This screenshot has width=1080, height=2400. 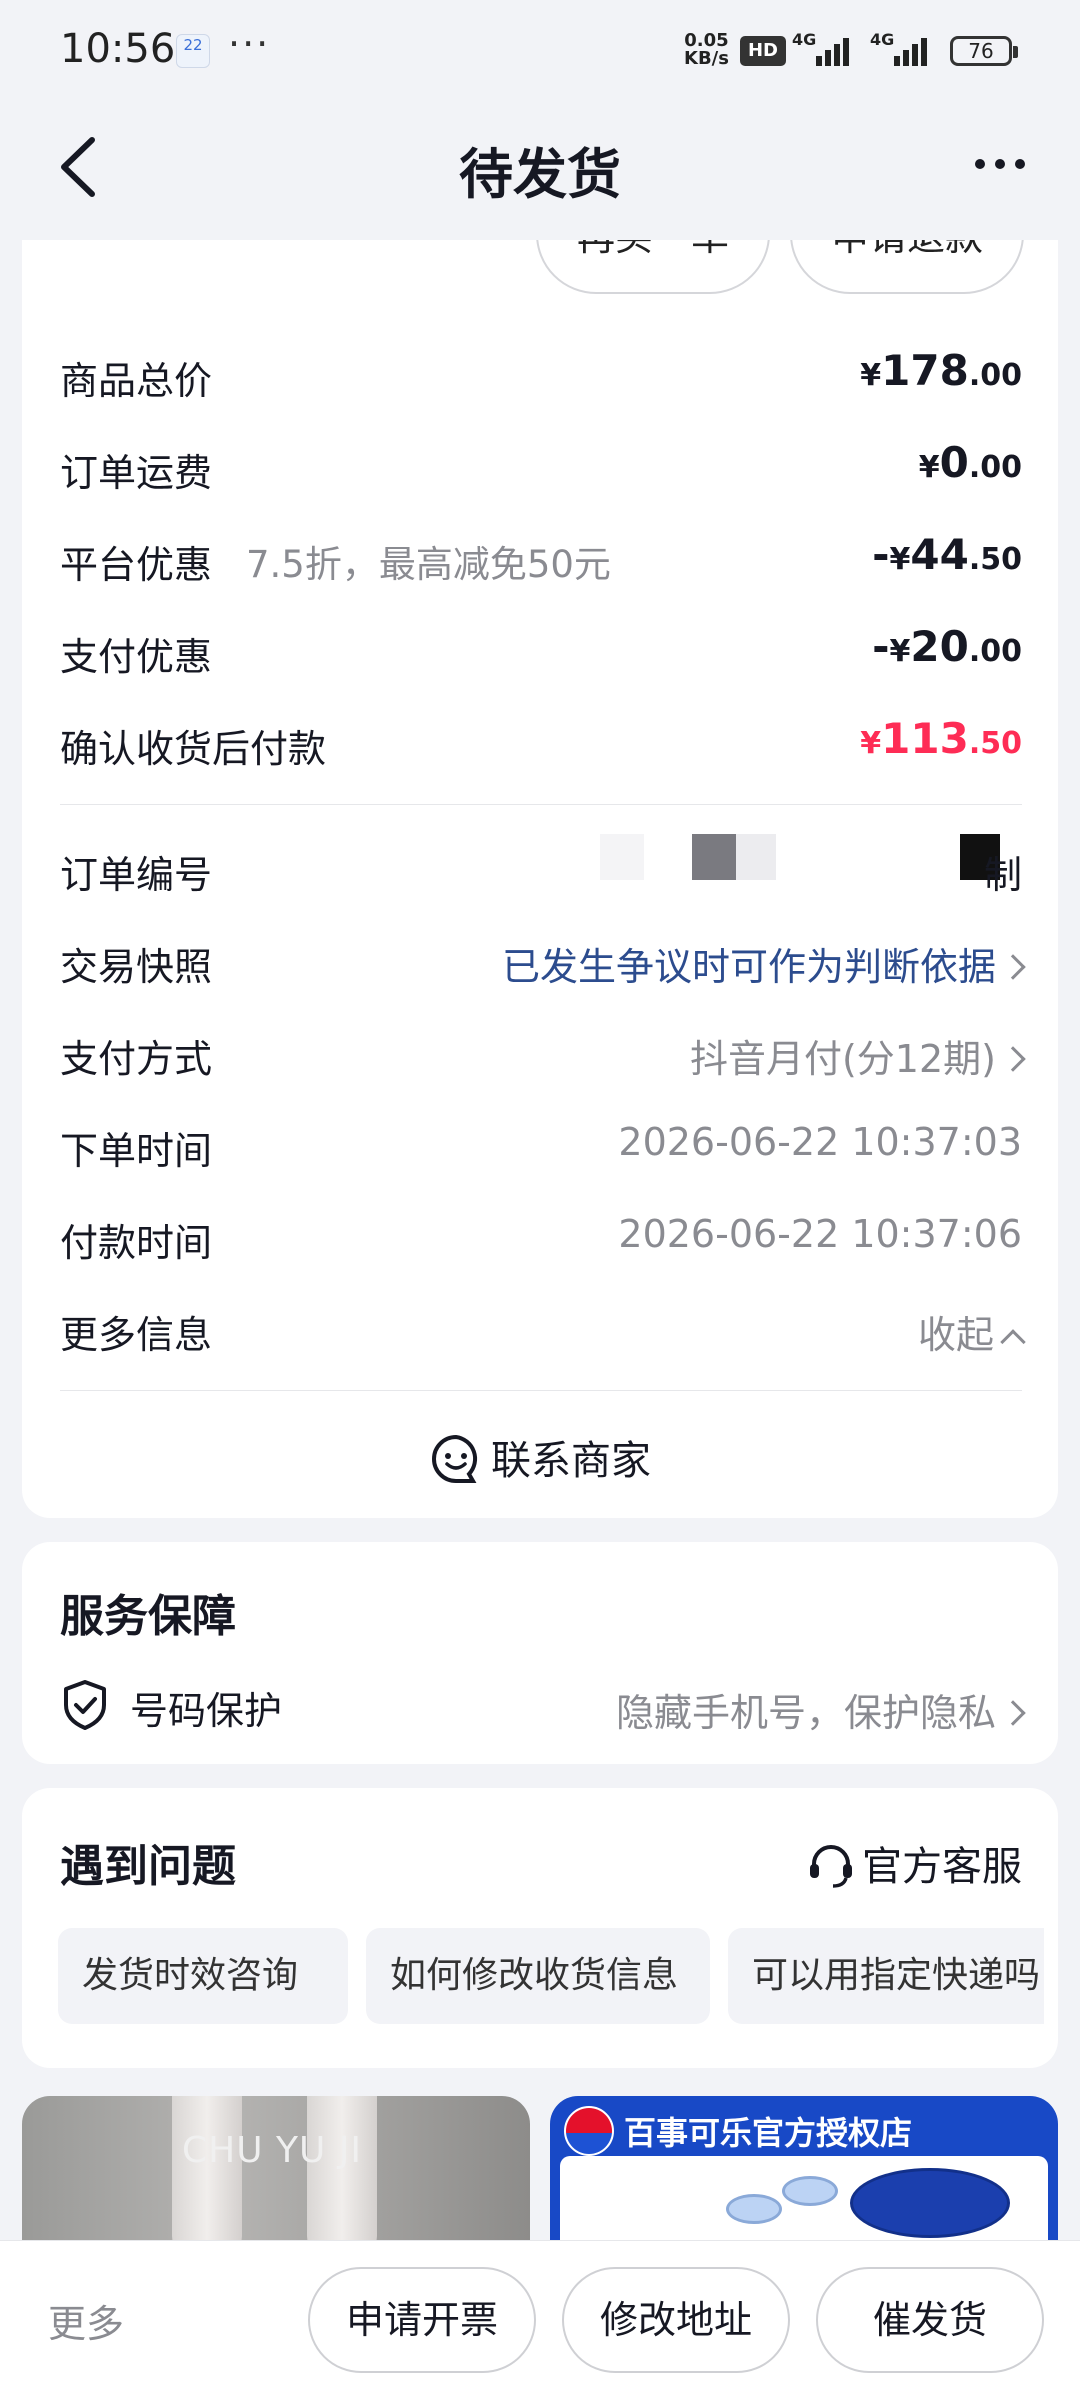 I want to click on payment-method-row: 支付方式 抖音月付(分12期), so click(x=543, y=1053).